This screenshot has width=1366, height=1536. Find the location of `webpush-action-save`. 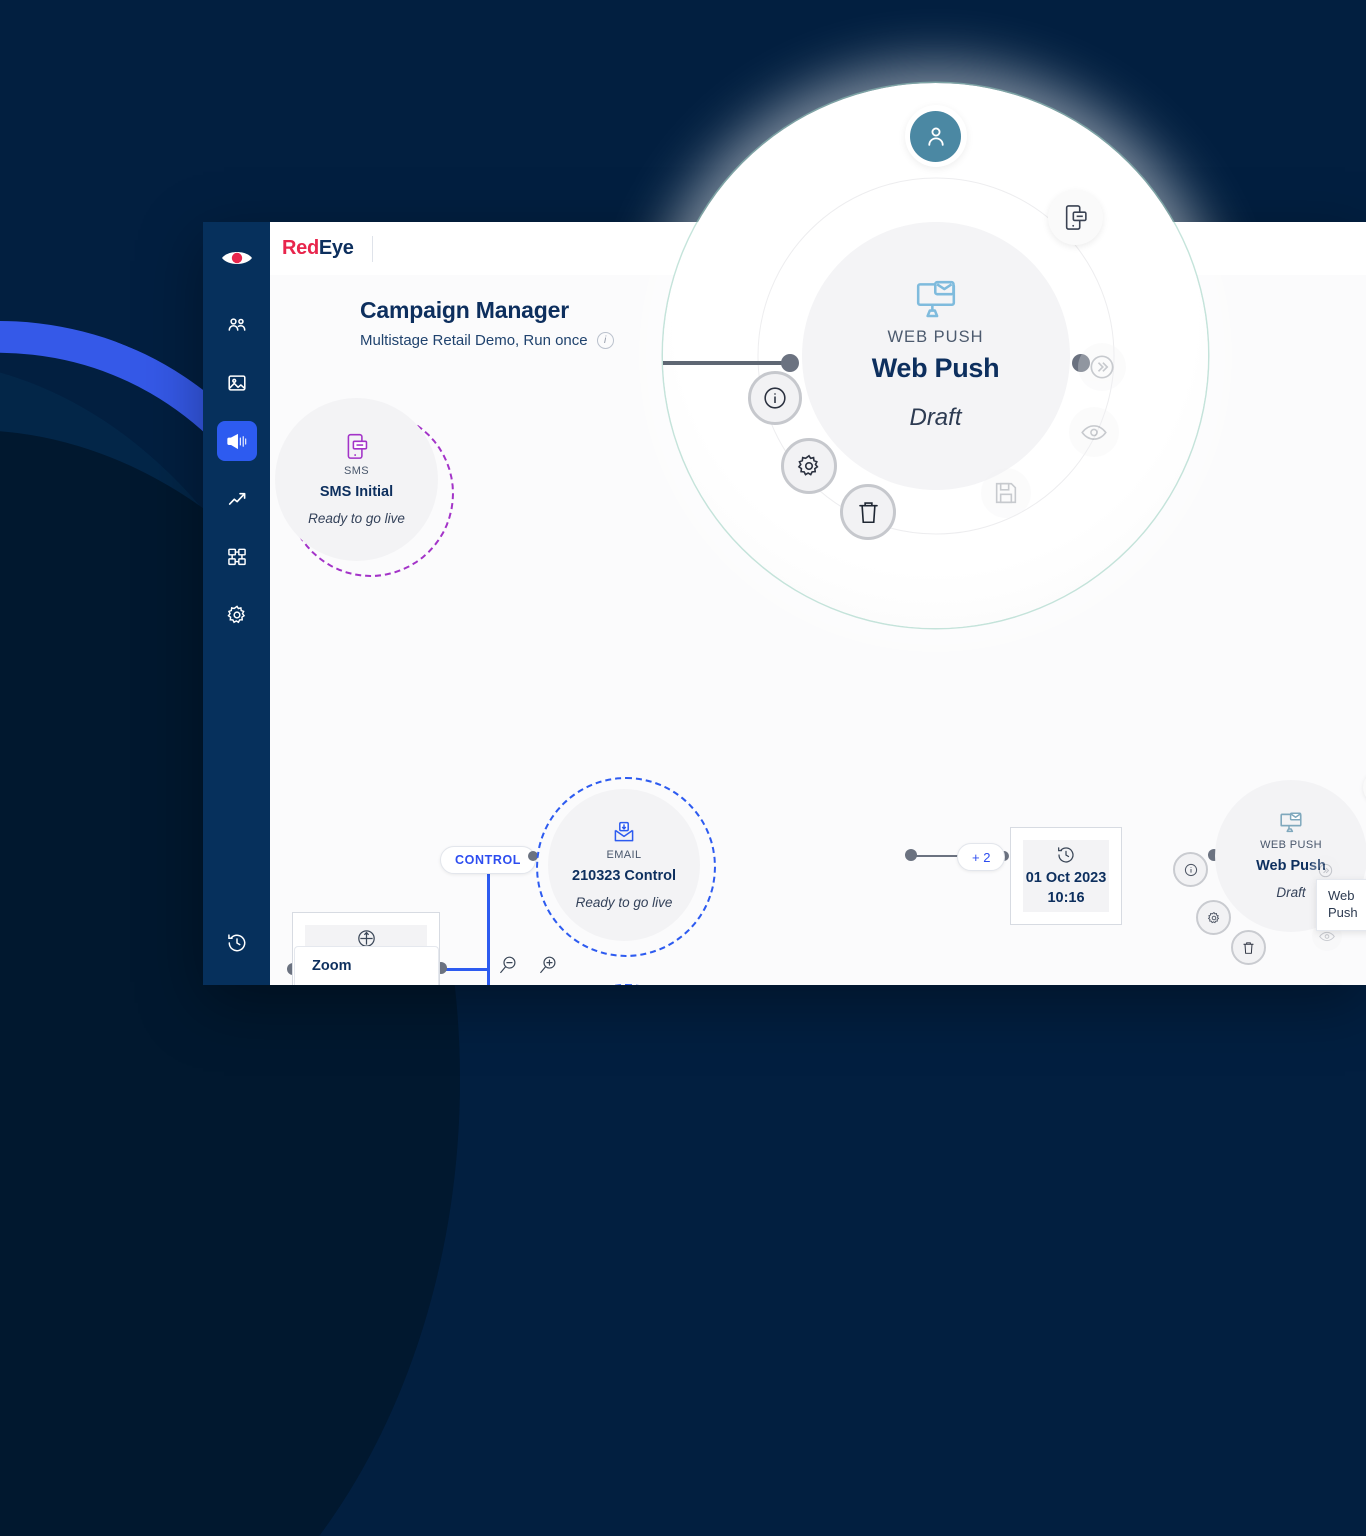

webpush-action-save is located at coordinates (1334, 983).